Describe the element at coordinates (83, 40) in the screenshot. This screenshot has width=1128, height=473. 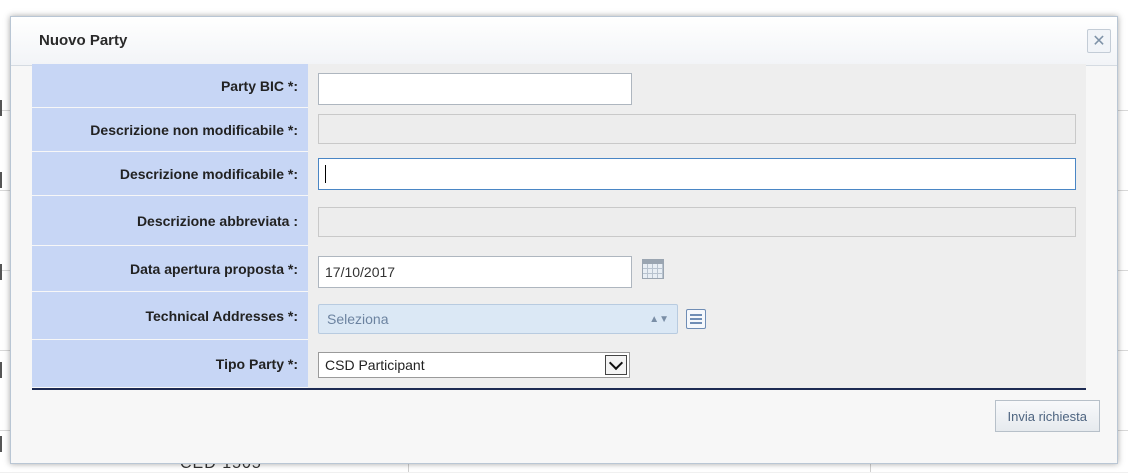
I see `dialog-title: Nuovo Party` at that location.